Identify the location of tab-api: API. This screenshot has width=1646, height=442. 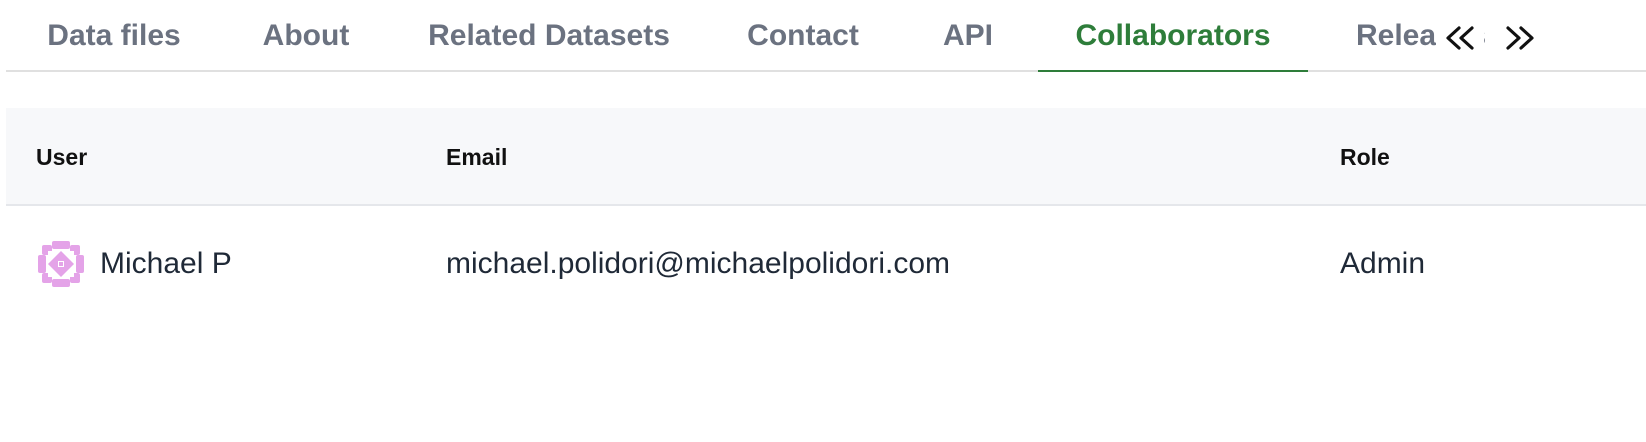
(968, 36).